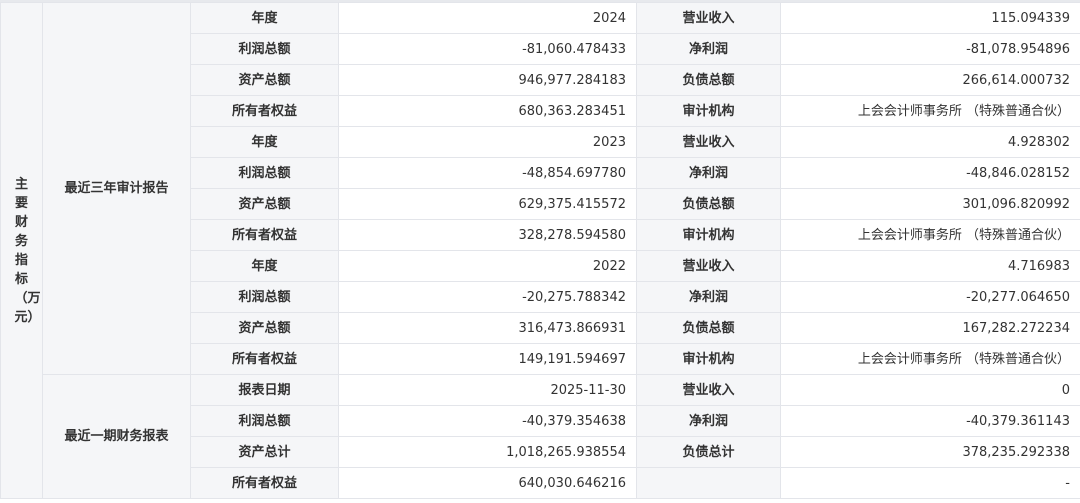 The width and height of the screenshot is (1080, 503). I want to click on row-label, so click(708, 483).